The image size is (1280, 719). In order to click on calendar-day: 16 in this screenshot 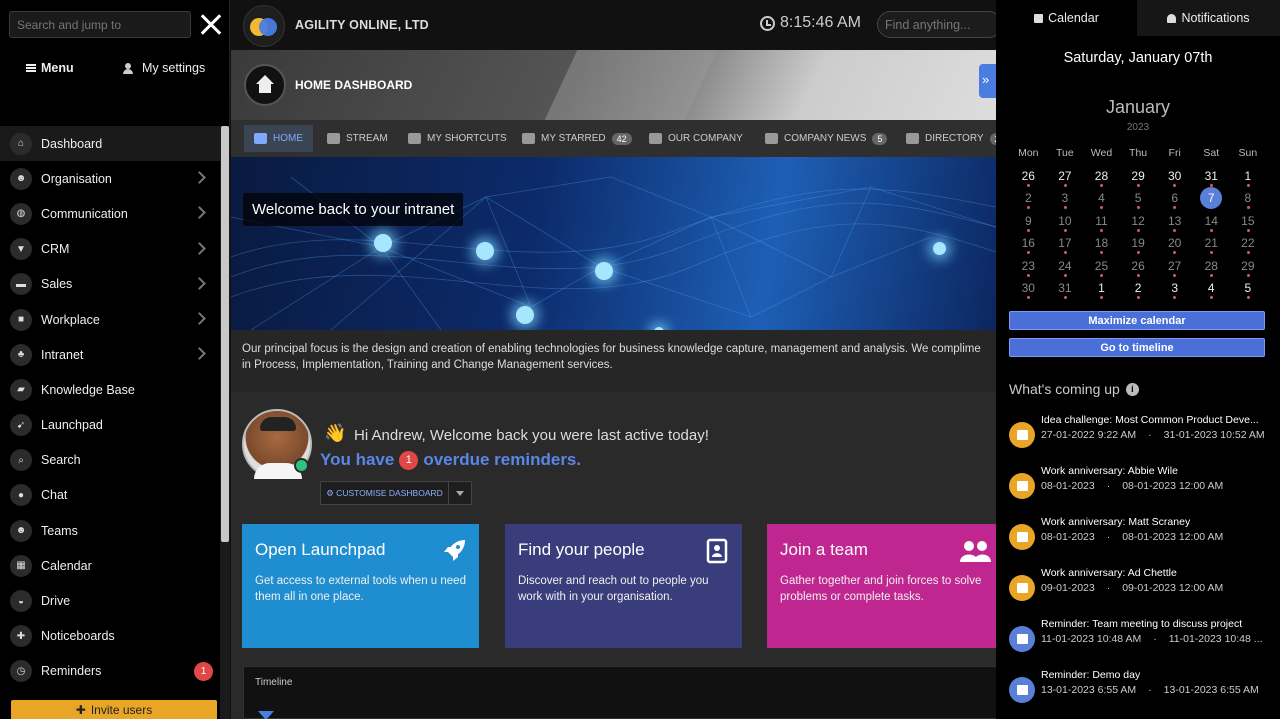, I will do `click(1028, 245)`.